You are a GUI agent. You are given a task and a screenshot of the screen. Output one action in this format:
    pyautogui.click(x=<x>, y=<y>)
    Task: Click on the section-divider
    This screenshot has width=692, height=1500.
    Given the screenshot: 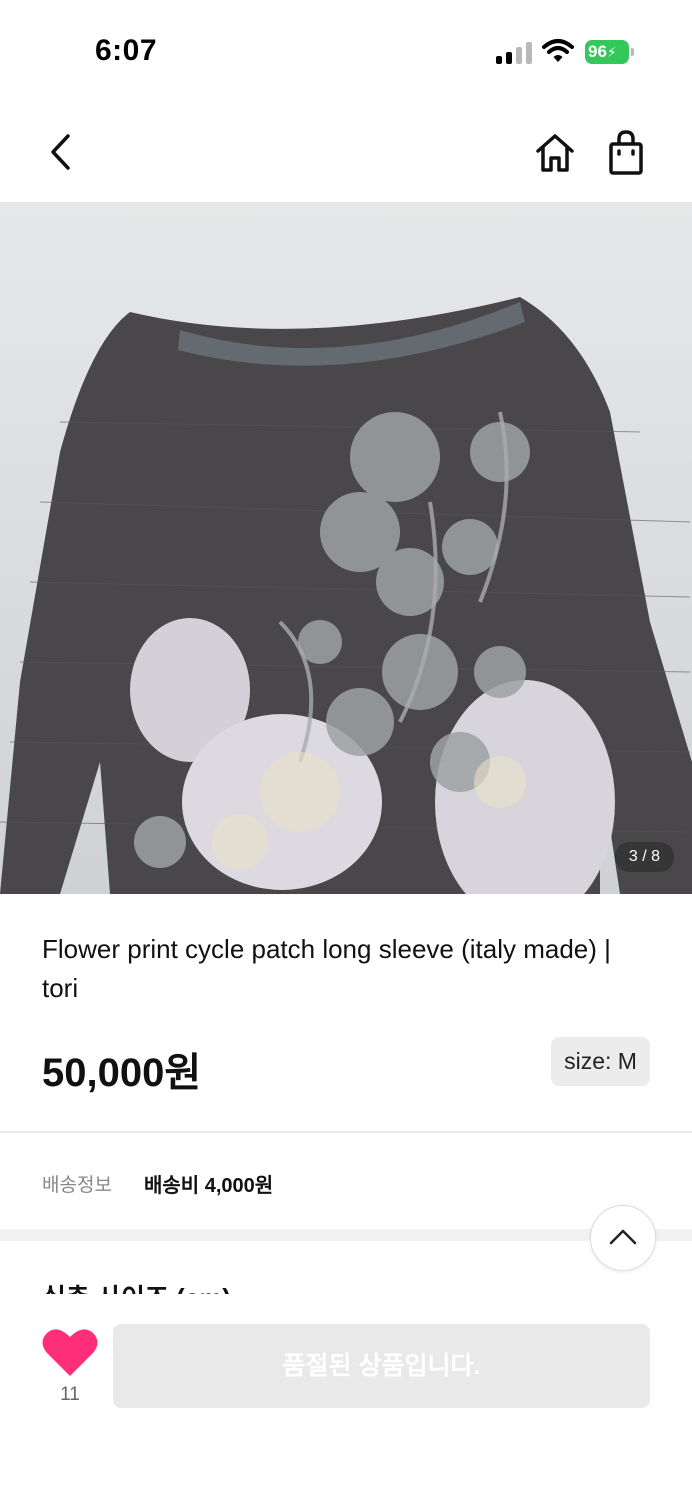 What is the action you would take?
    pyautogui.click(x=346, y=1235)
    